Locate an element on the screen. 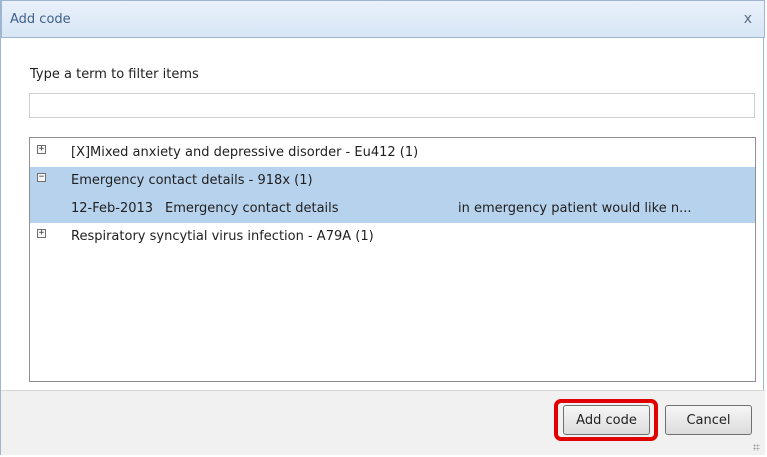  child-date: 12-Feb-2013 is located at coordinates (112, 208).